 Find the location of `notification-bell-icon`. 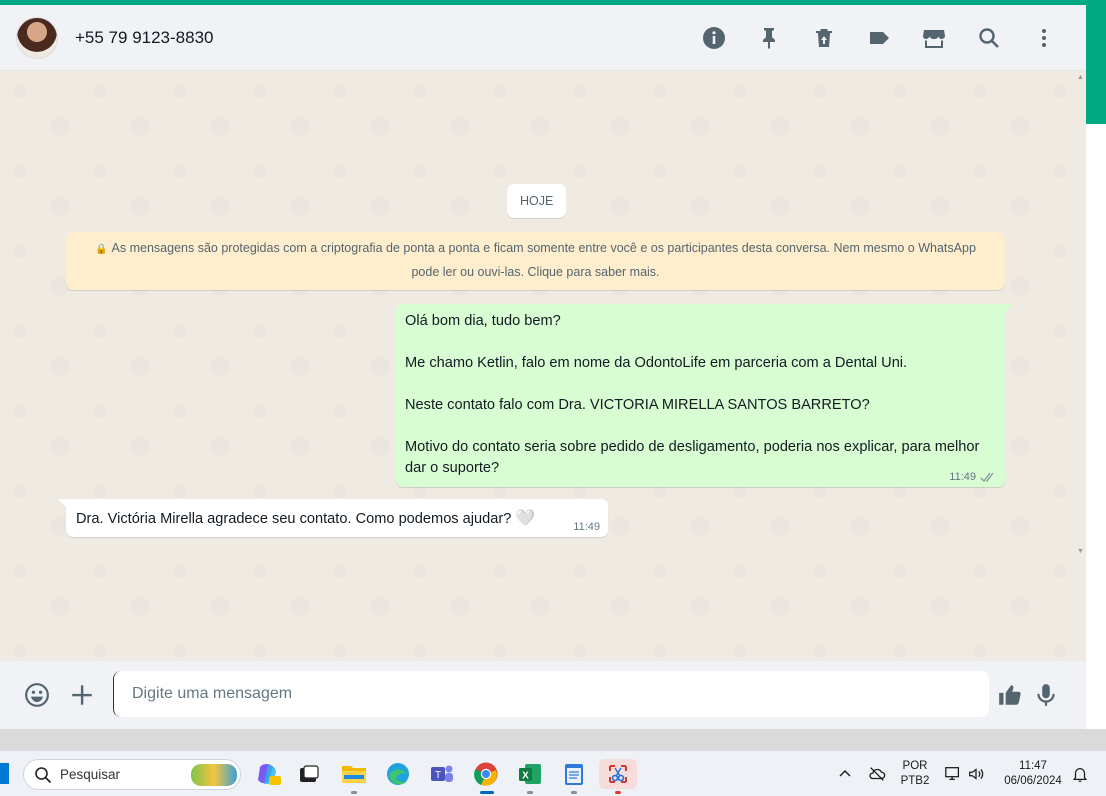

notification-bell-icon is located at coordinates (1080, 774).